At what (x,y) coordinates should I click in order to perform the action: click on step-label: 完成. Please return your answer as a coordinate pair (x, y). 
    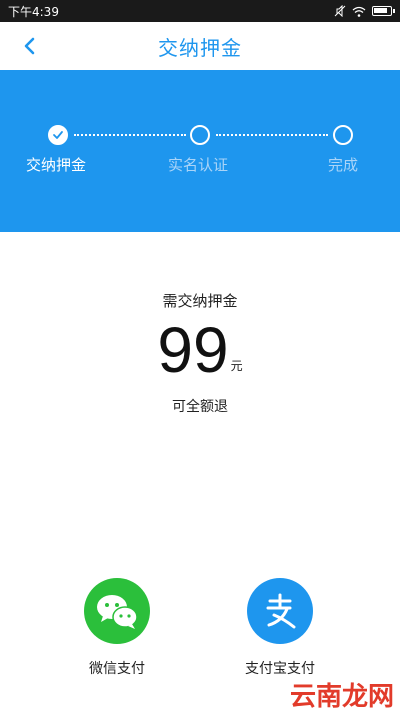
    Looking at the image, I should click on (343, 165).